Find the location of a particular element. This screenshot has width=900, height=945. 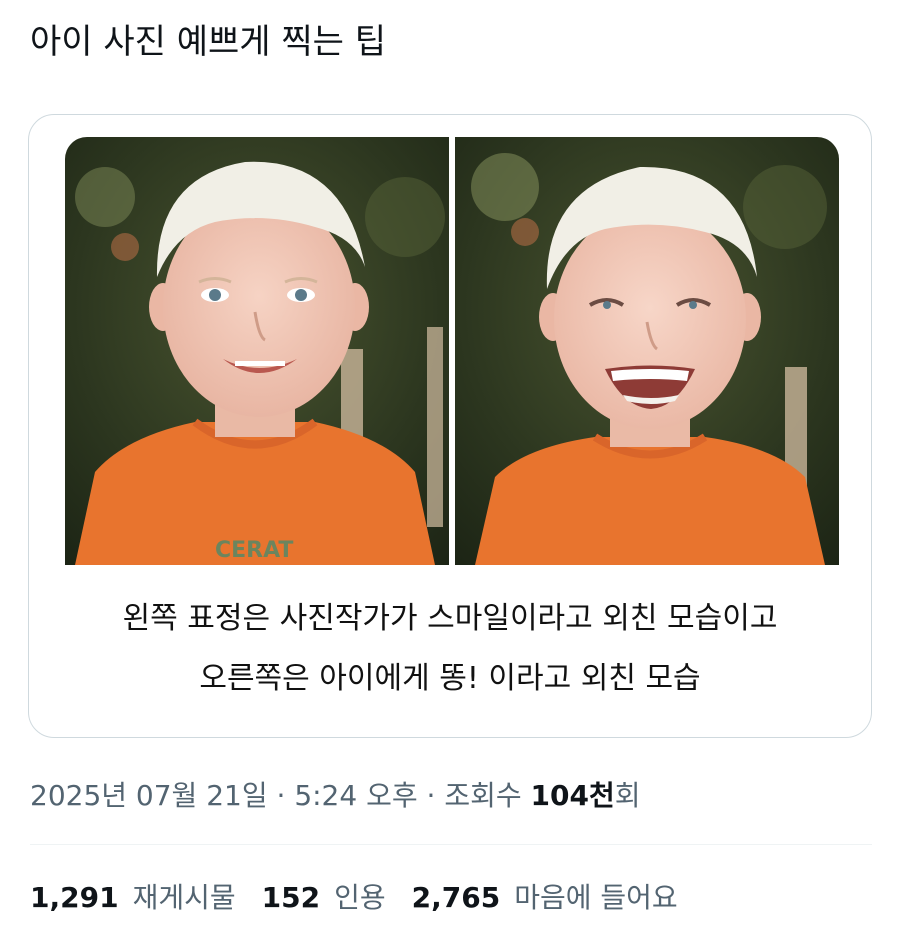

engagement-stats: 1,291 재게시물 152 인용 2,765 마음에 들어요 is located at coordinates (354, 898).